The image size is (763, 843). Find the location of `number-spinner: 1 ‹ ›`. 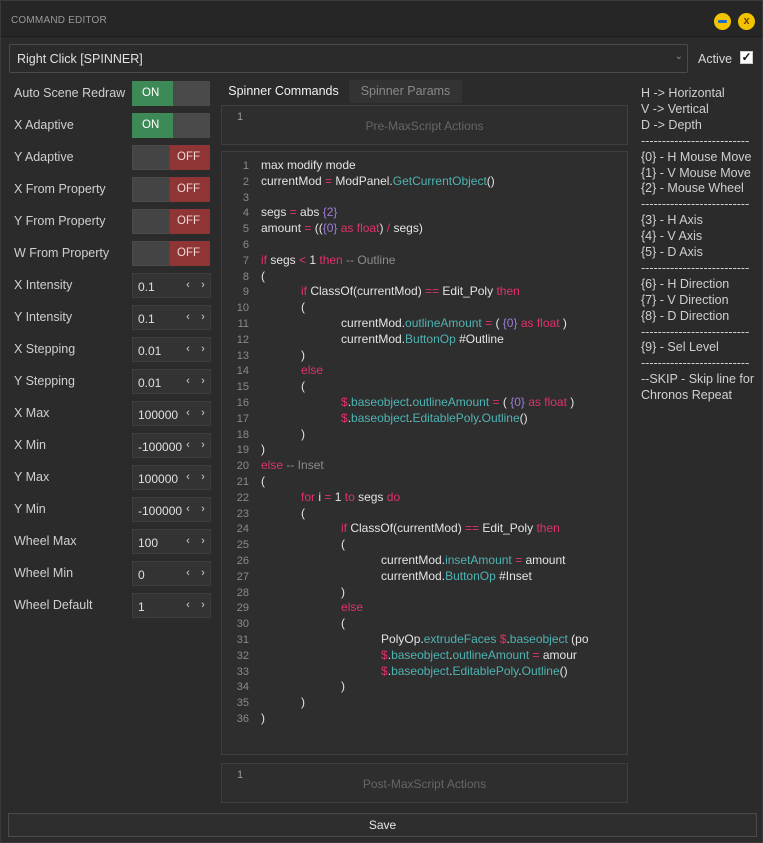

number-spinner: 1 ‹ › is located at coordinates (171, 605).